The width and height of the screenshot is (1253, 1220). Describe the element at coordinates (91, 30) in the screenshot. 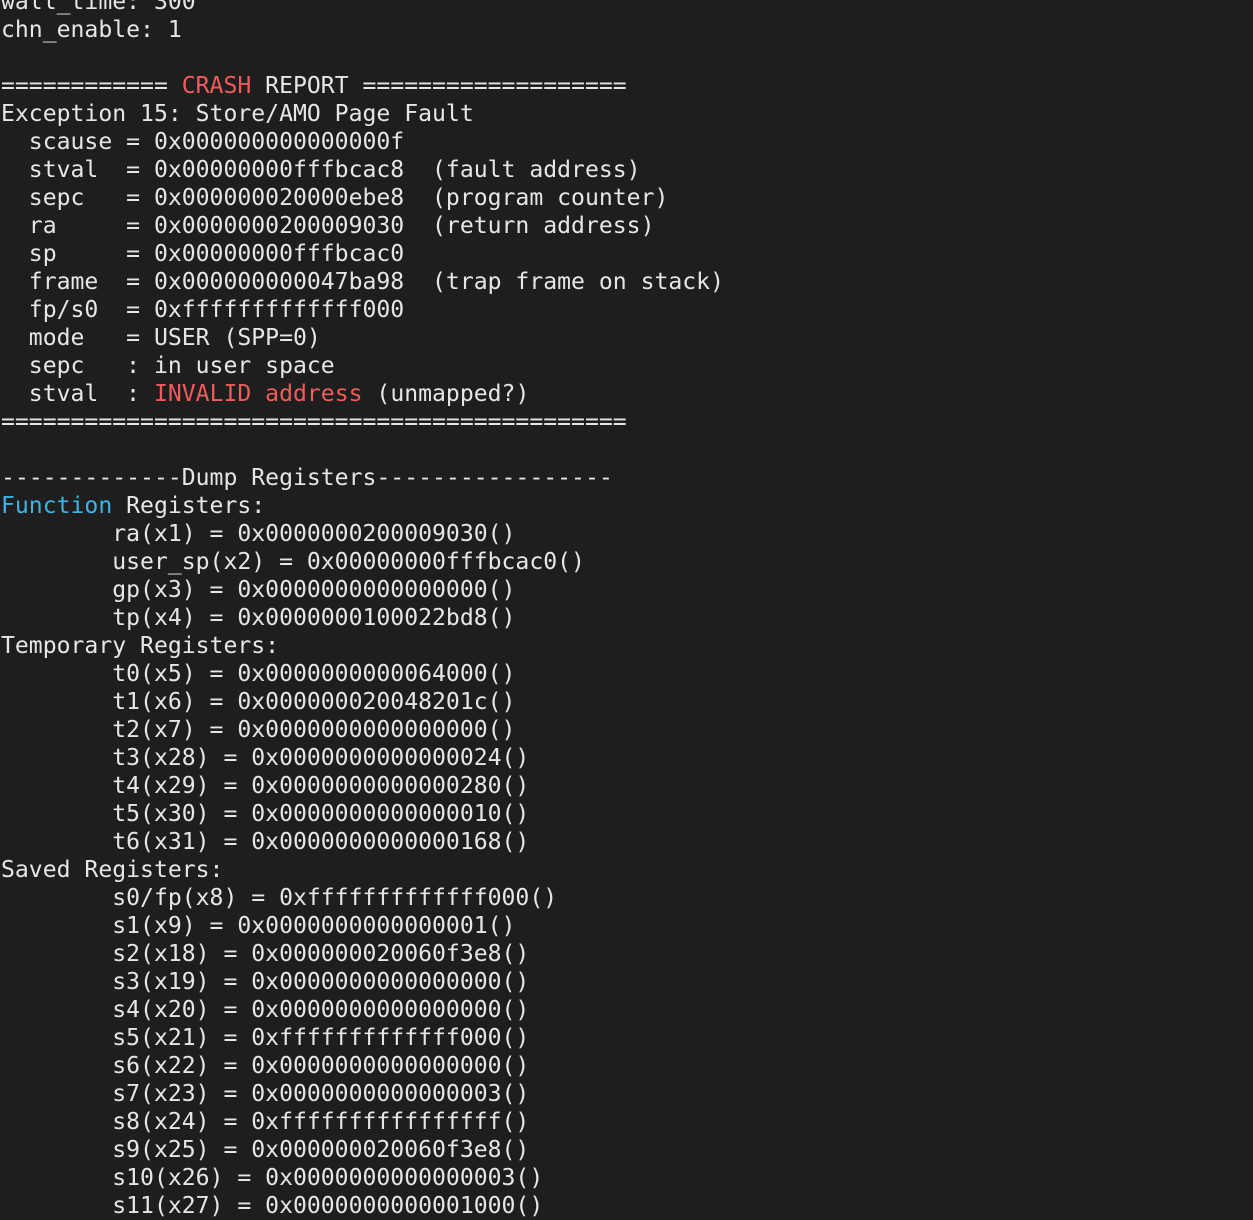

I see `terminal-text: chn_enable: 1` at that location.